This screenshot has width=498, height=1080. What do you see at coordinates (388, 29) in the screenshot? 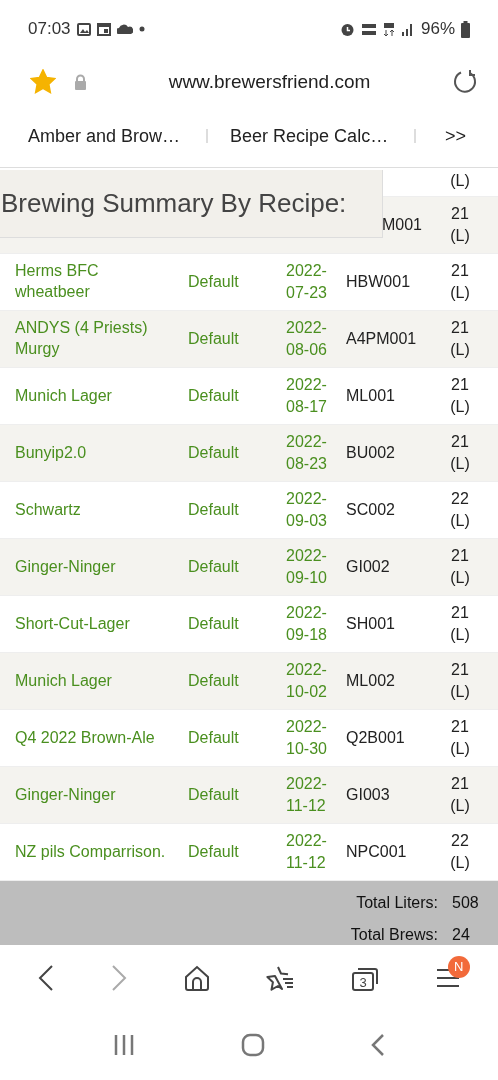
I see `data-arrows-icon` at bounding box center [388, 29].